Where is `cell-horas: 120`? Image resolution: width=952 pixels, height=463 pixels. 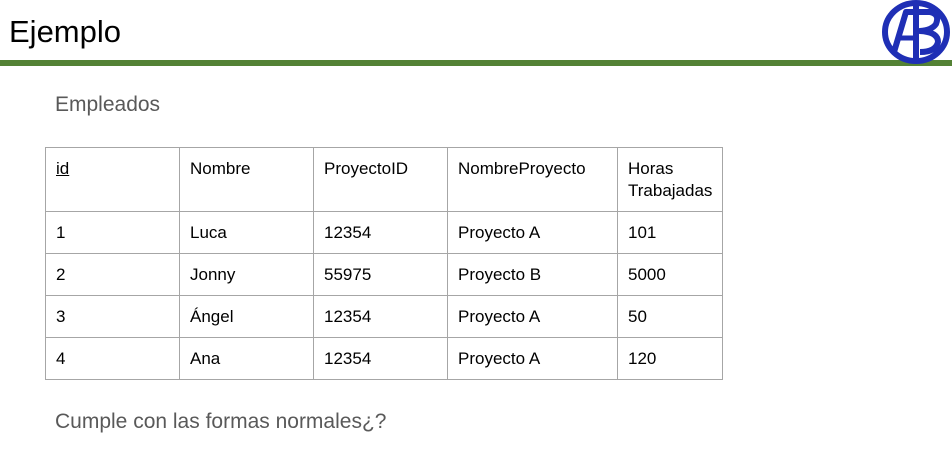 cell-horas: 120 is located at coordinates (670, 358).